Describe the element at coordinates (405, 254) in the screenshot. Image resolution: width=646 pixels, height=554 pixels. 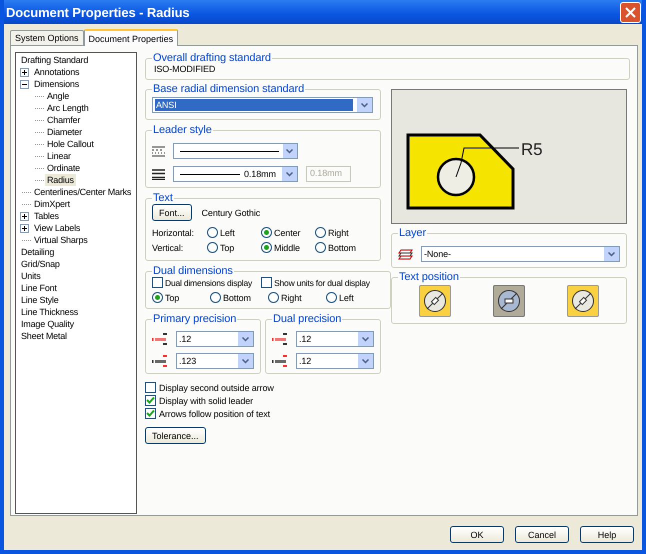
I see `layers-icon` at that location.